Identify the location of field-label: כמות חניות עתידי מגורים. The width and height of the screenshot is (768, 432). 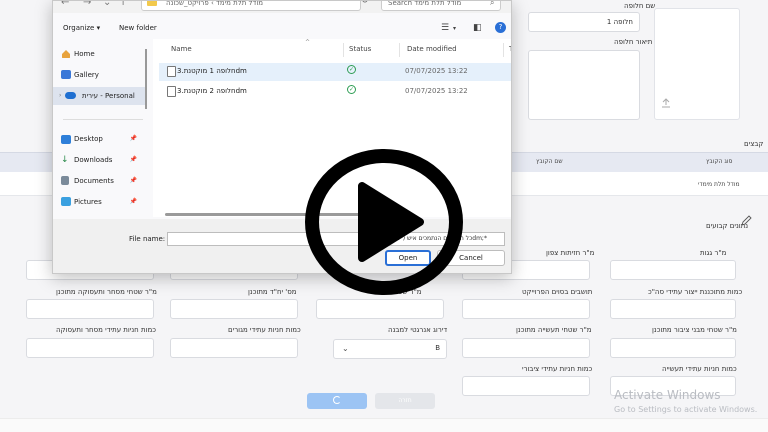
(264, 330).